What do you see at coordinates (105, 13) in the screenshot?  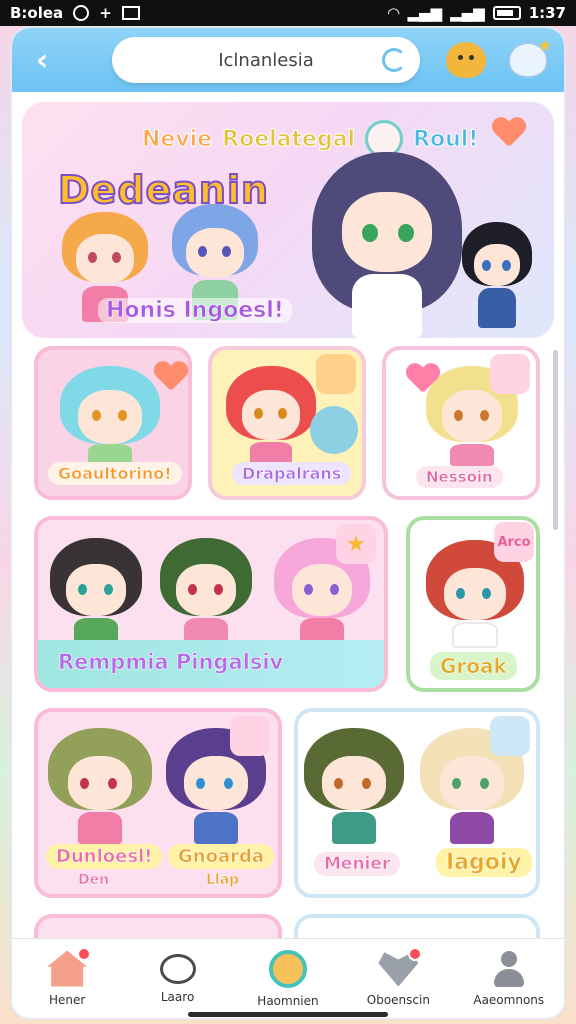 I see `plus-icon: +` at bounding box center [105, 13].